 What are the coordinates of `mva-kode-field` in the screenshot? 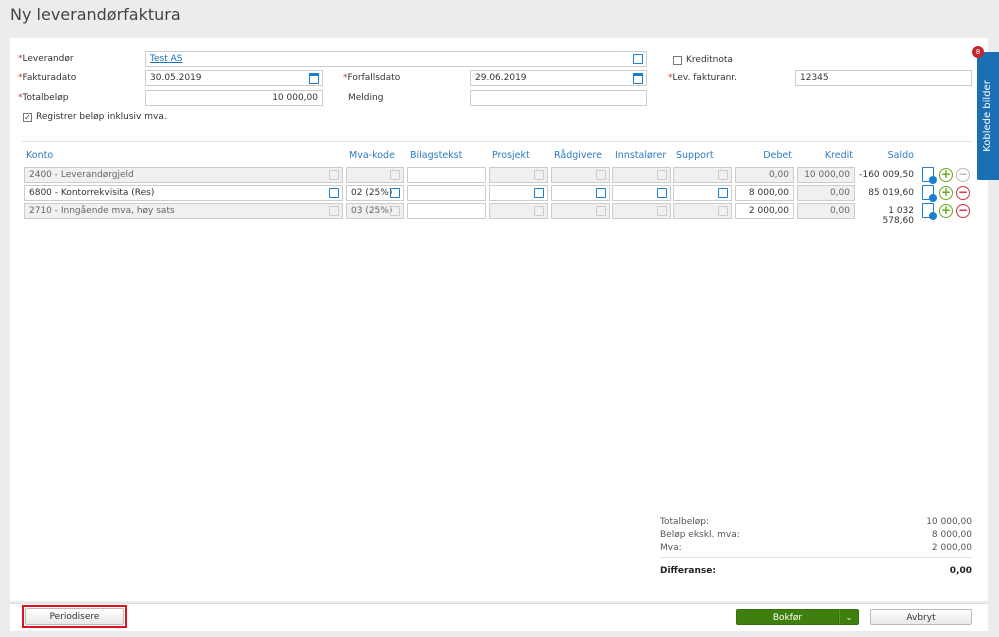 It's located at (375, 175).